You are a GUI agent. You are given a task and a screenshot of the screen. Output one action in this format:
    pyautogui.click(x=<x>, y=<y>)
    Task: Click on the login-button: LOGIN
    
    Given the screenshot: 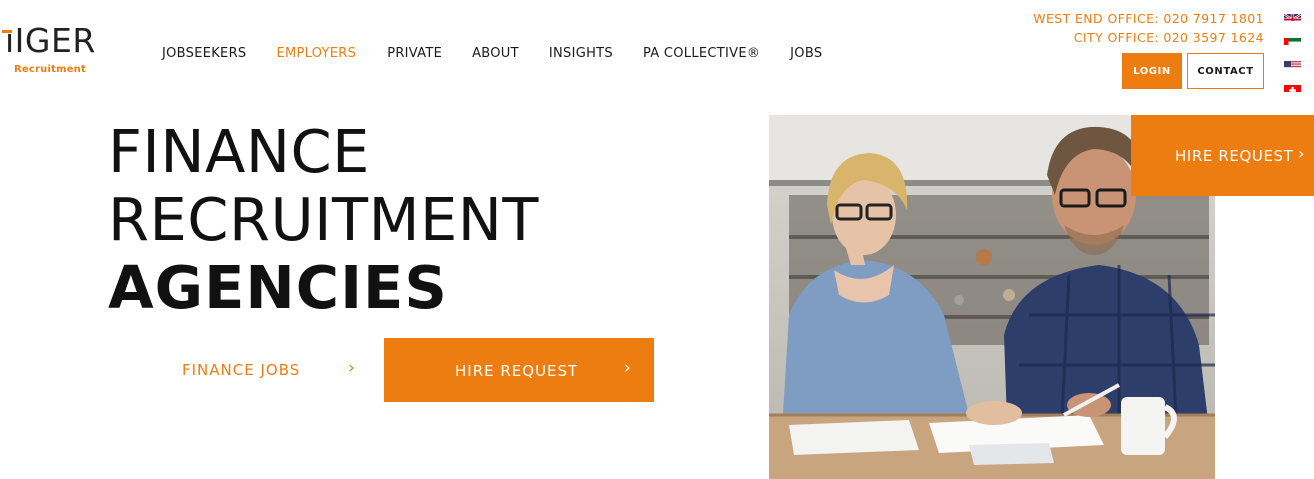 What is the action you would take?
    pyautogui.click(x=1152, y=71)
    